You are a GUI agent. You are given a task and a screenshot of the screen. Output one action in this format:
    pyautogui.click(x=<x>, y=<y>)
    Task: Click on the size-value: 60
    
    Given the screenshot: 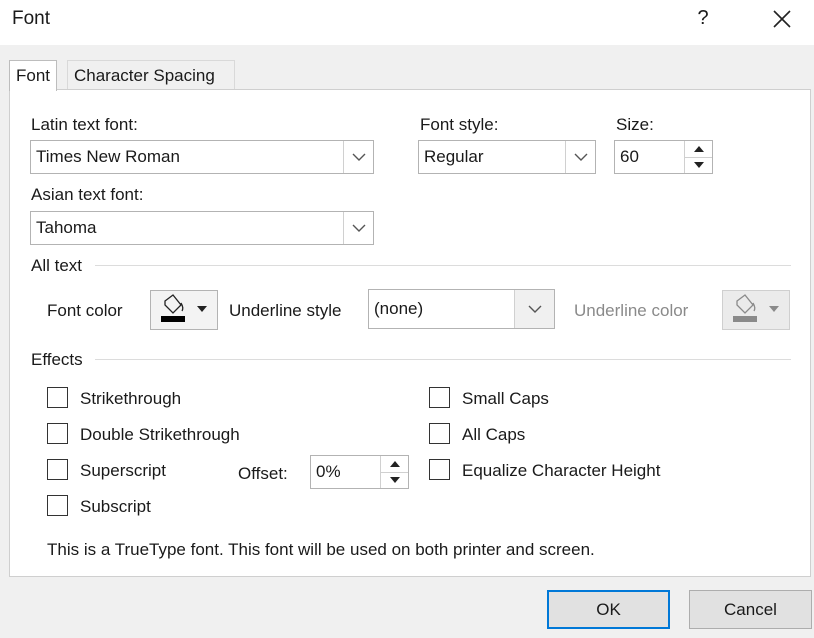 What is the action you would take?
    pyautogui.click(x=629, y=156)
    